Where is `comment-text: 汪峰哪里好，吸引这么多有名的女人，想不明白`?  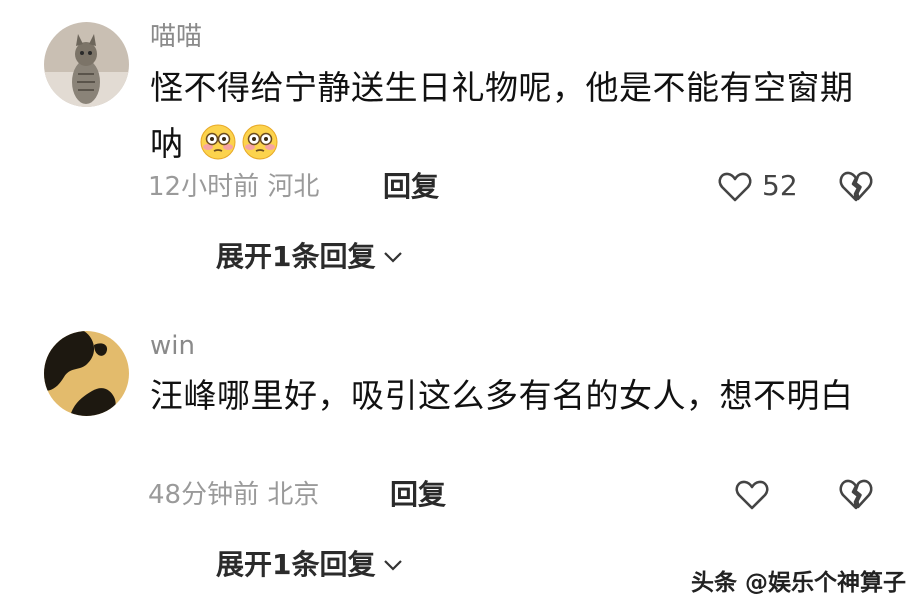
comment-text: 汪峰哪里好，吸引这么多有名的女人，想不明白 is located at coordinates (502, 395).